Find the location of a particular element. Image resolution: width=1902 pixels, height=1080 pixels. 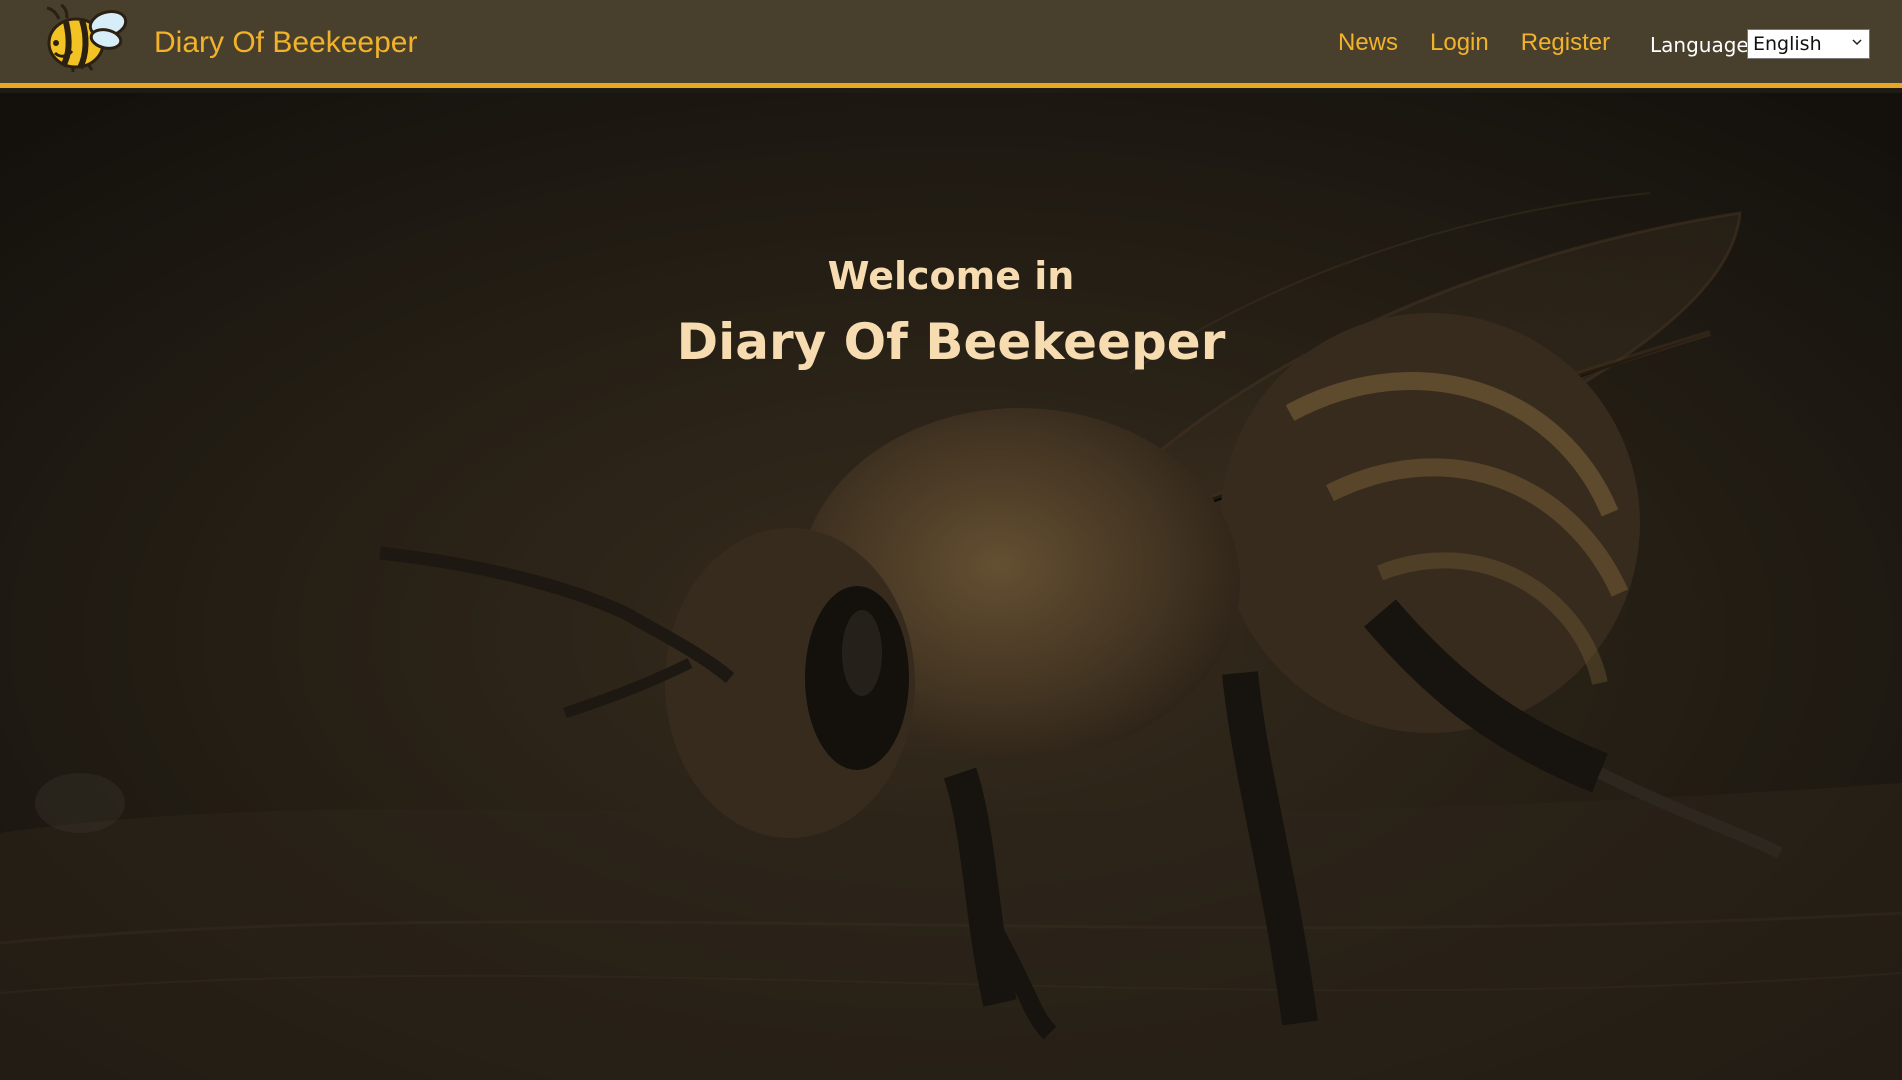

language-select: English is located at coordinates (1808, 44).